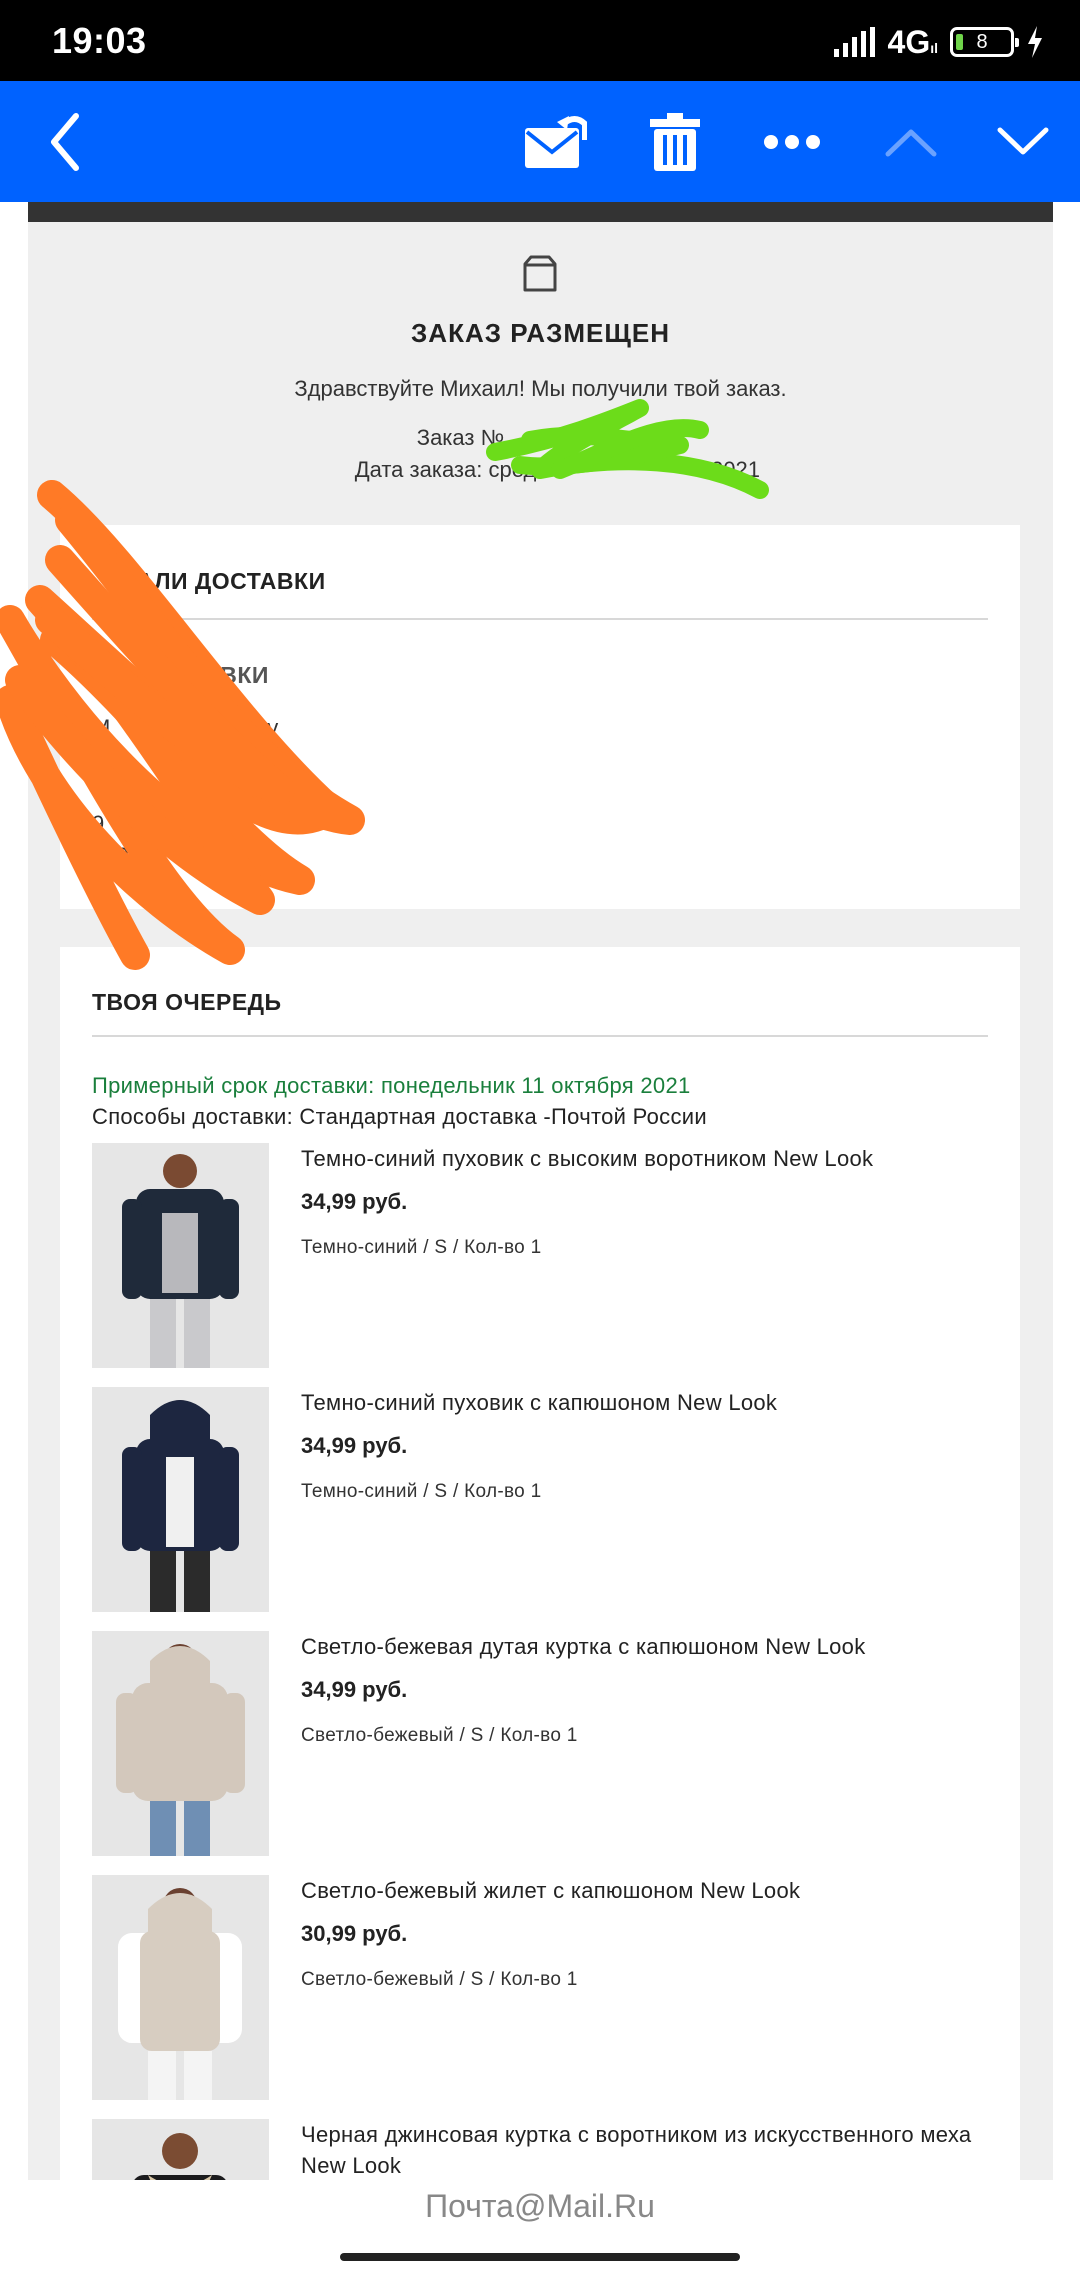 This screenshot has height=2280, width=1080. I want to click on home-indicator, so click(540, 2257).